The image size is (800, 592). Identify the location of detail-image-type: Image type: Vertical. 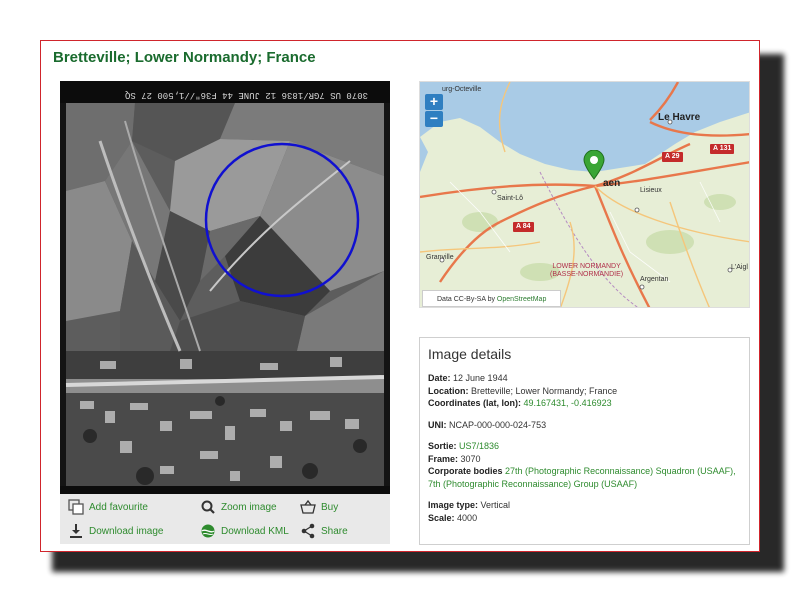
(584, 505).